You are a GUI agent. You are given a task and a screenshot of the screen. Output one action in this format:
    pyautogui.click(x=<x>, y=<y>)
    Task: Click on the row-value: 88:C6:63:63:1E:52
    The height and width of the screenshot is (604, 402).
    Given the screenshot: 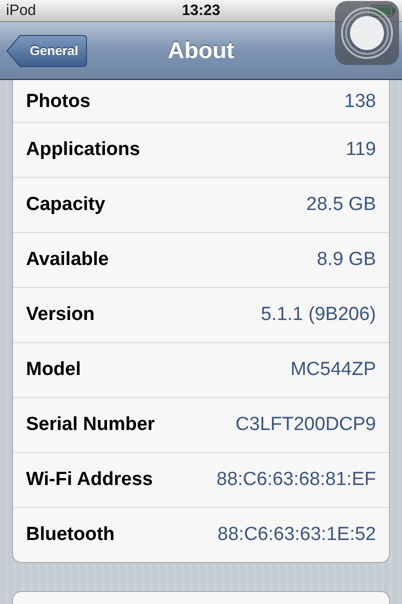 What is the action you would take?
    pyautogui.click(x=297, y=535)
    